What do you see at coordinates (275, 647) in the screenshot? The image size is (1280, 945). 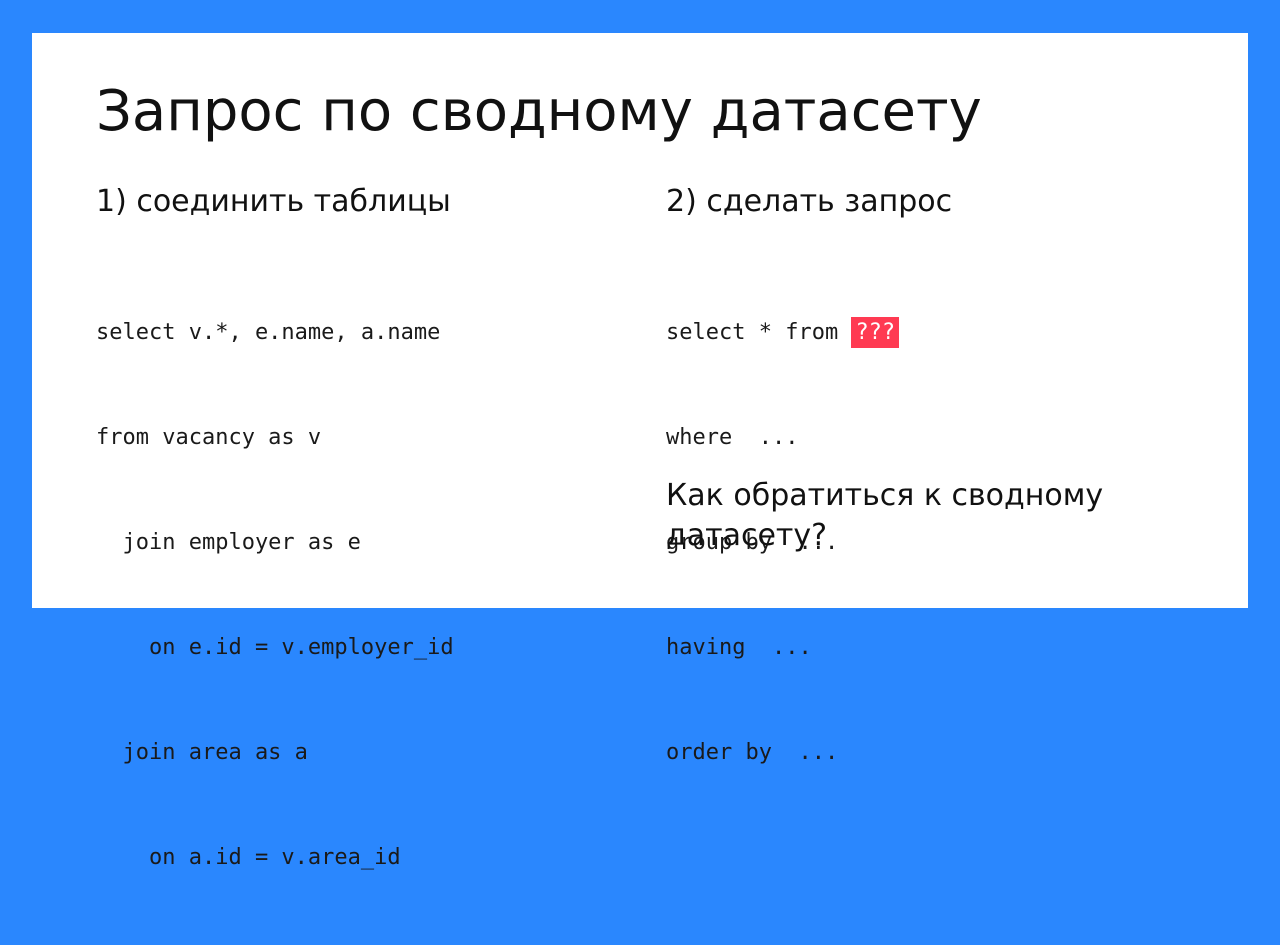 I see `code-line: on e.id = v.employer_id` at bounding box center [275, 647].